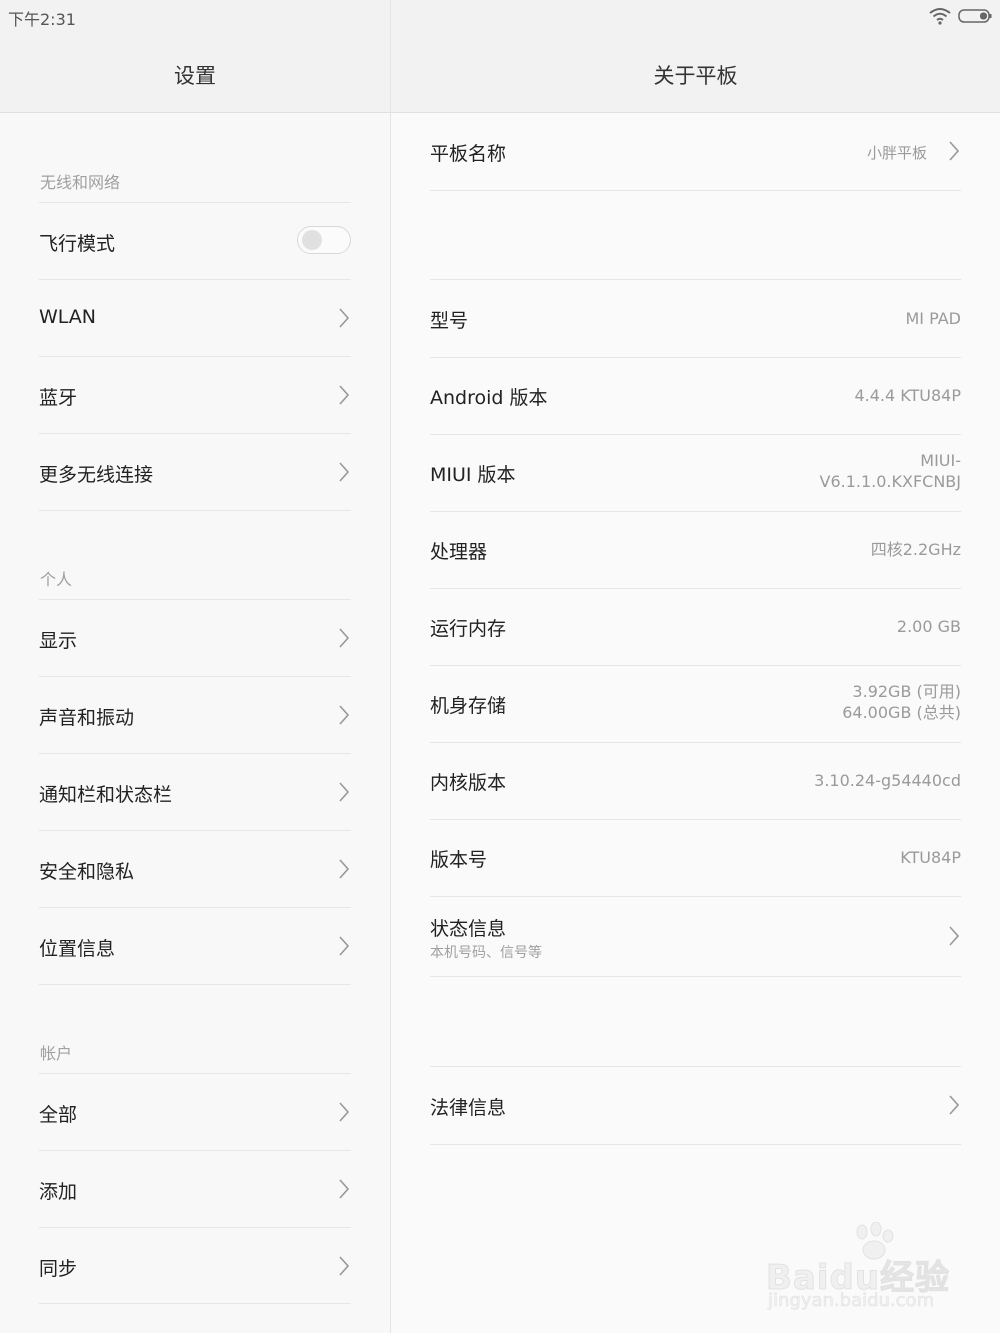 The image size is (1000, 1333). Describe the element at coordinates (324, 240) in the screenshot. I see `airplane-mode-toggle` at that location.